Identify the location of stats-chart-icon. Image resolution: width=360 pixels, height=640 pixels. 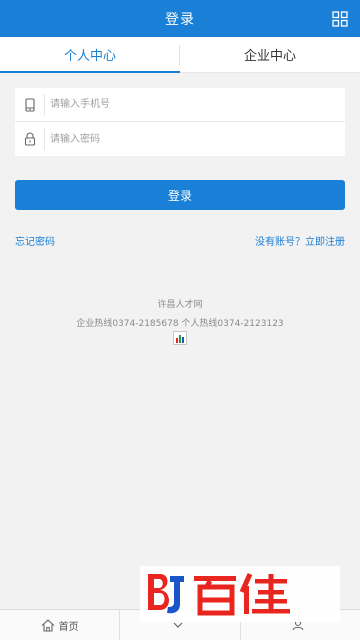
(180, 338).